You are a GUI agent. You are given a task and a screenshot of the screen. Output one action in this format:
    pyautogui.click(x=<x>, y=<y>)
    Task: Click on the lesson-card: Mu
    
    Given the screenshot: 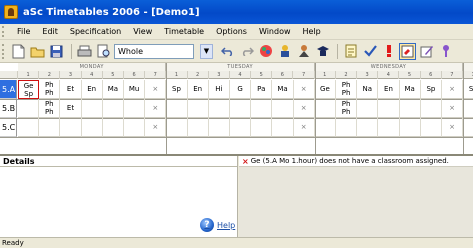 What is the action you would take?
    pyautogui.click(x=135, y=89)
    